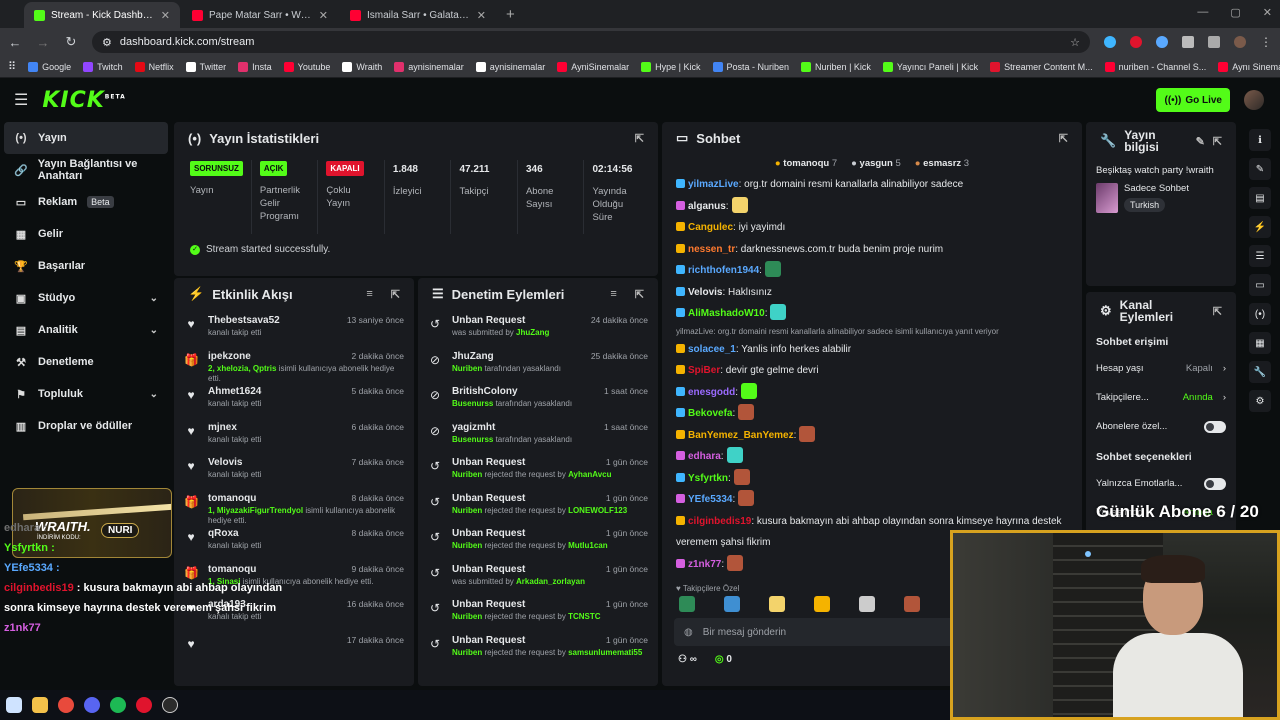 Image resolution: width=1280 pixels, height=720 pixels. What do you see at coordinates (613, 294) in the screenshot?
I see `filter-icon: ≡` at bounding box center [613, 294].